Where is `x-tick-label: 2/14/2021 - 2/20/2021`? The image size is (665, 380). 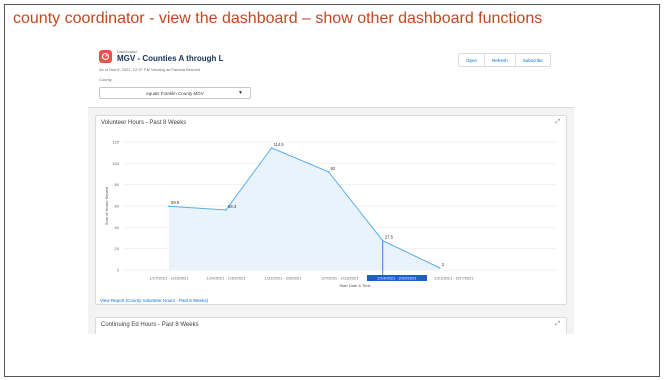 x-tick-label: 2/14/2021 - 2/20/2021 is located at coordinates (397, 278).